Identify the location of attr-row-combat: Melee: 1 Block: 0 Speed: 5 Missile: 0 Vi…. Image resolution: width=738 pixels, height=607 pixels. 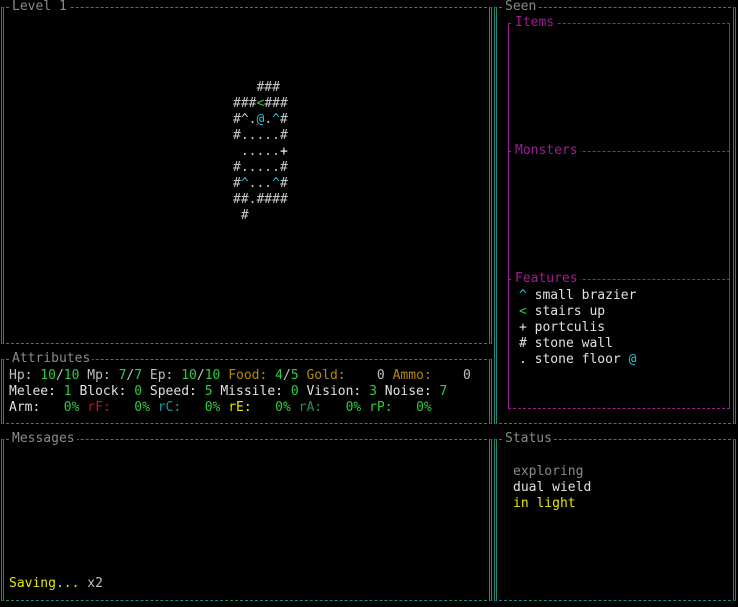
(228, 391).